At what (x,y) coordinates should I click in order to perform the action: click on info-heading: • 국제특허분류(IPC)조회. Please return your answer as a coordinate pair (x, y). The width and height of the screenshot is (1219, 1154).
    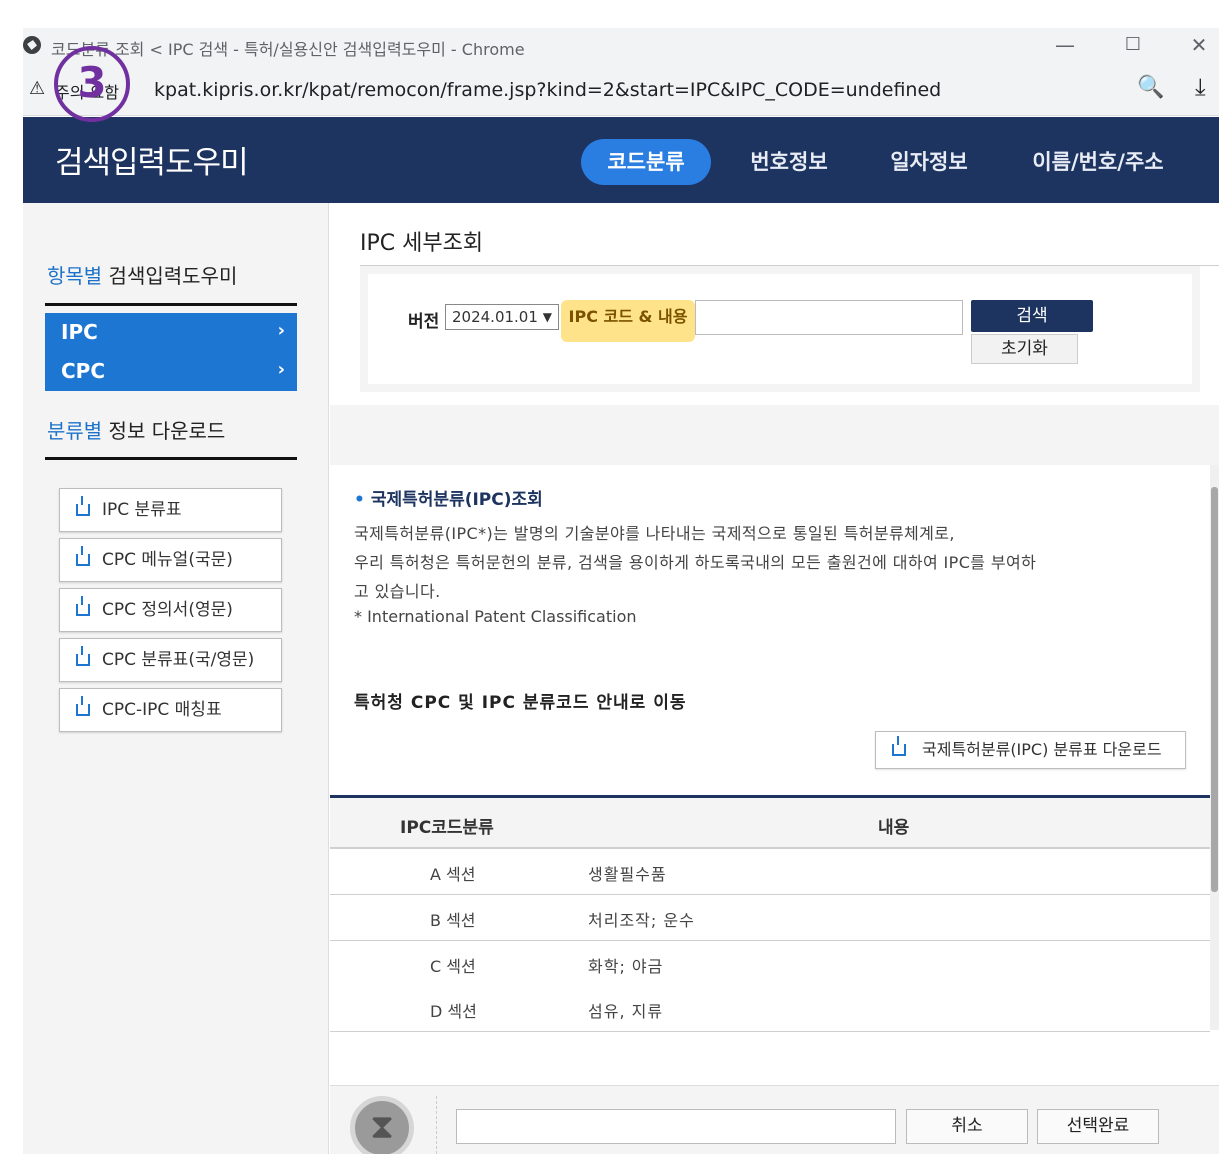
    Looking at the image, I should click on (448, 500).